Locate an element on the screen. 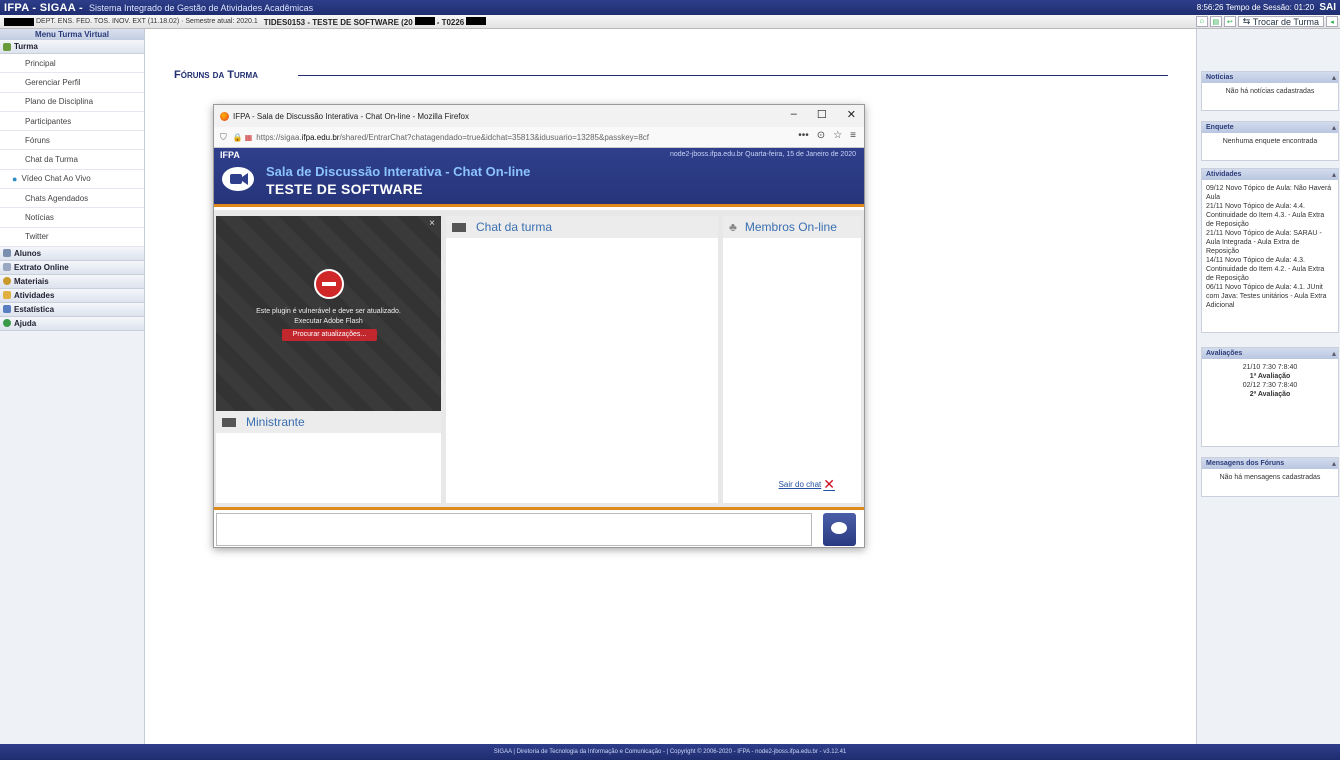 This screenshot has width=1340, height=760. avaliacoes-header: Avaliações is located at coordinates (1270, 353).